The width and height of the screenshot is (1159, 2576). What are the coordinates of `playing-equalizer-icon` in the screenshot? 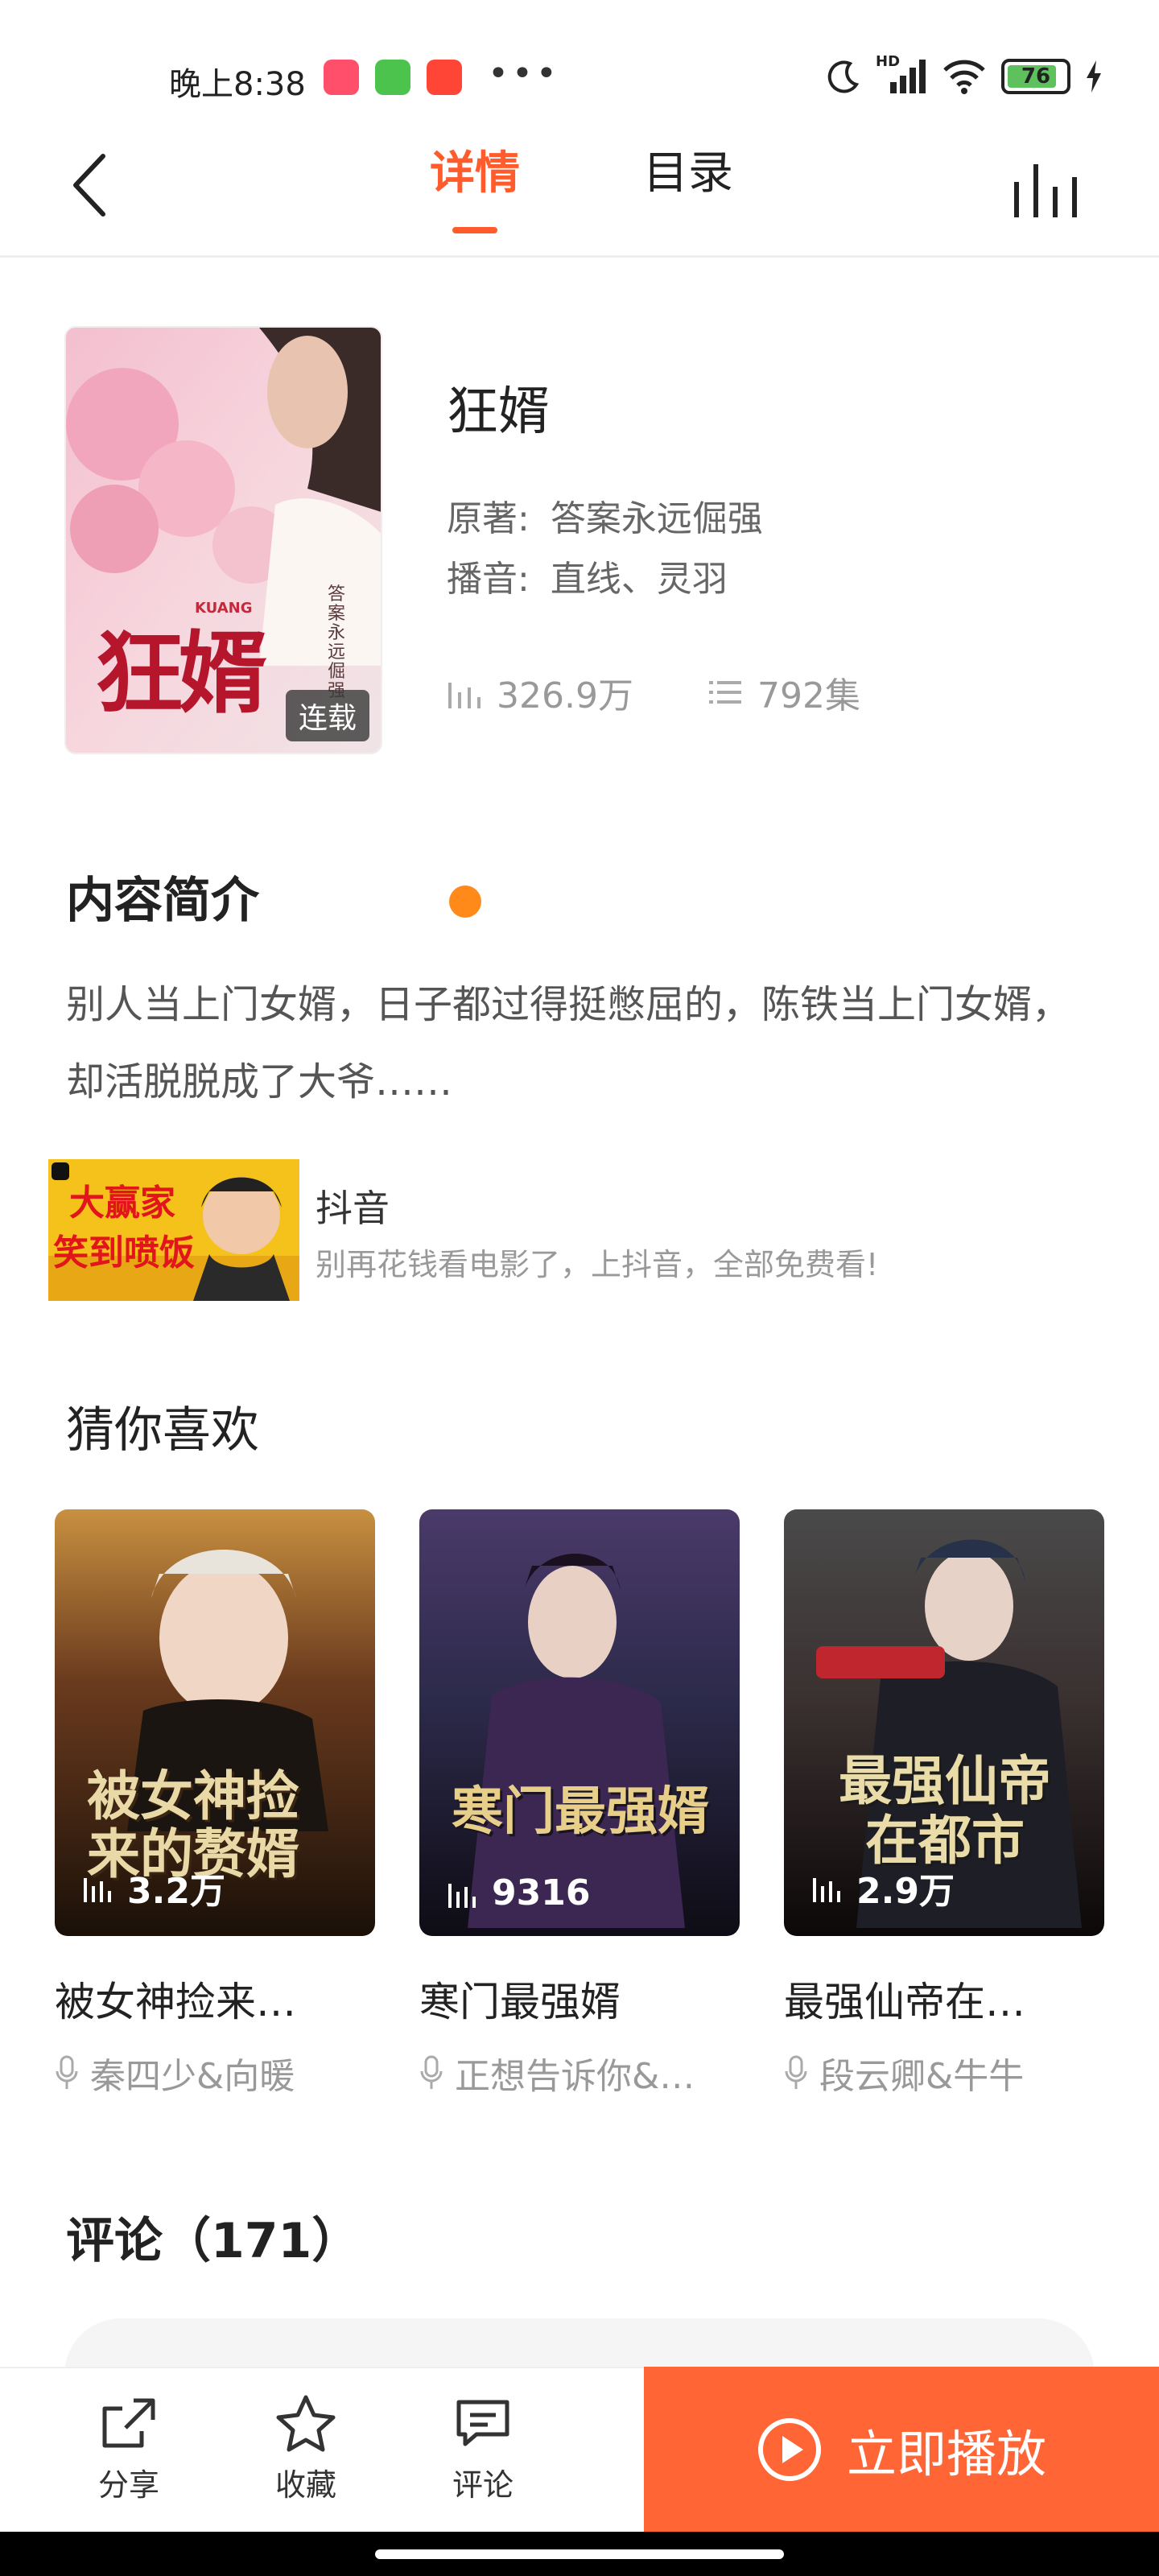 It's located at (1048, 189).